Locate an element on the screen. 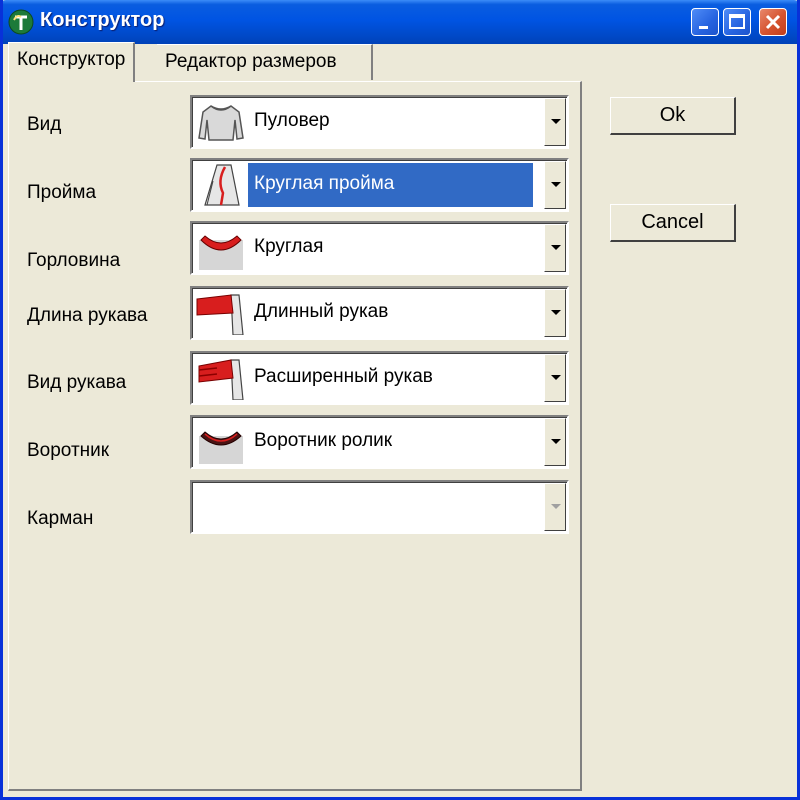 The height and width of the screenshot is (800, 800). pullover-icon is located at coordinates (221, 123).